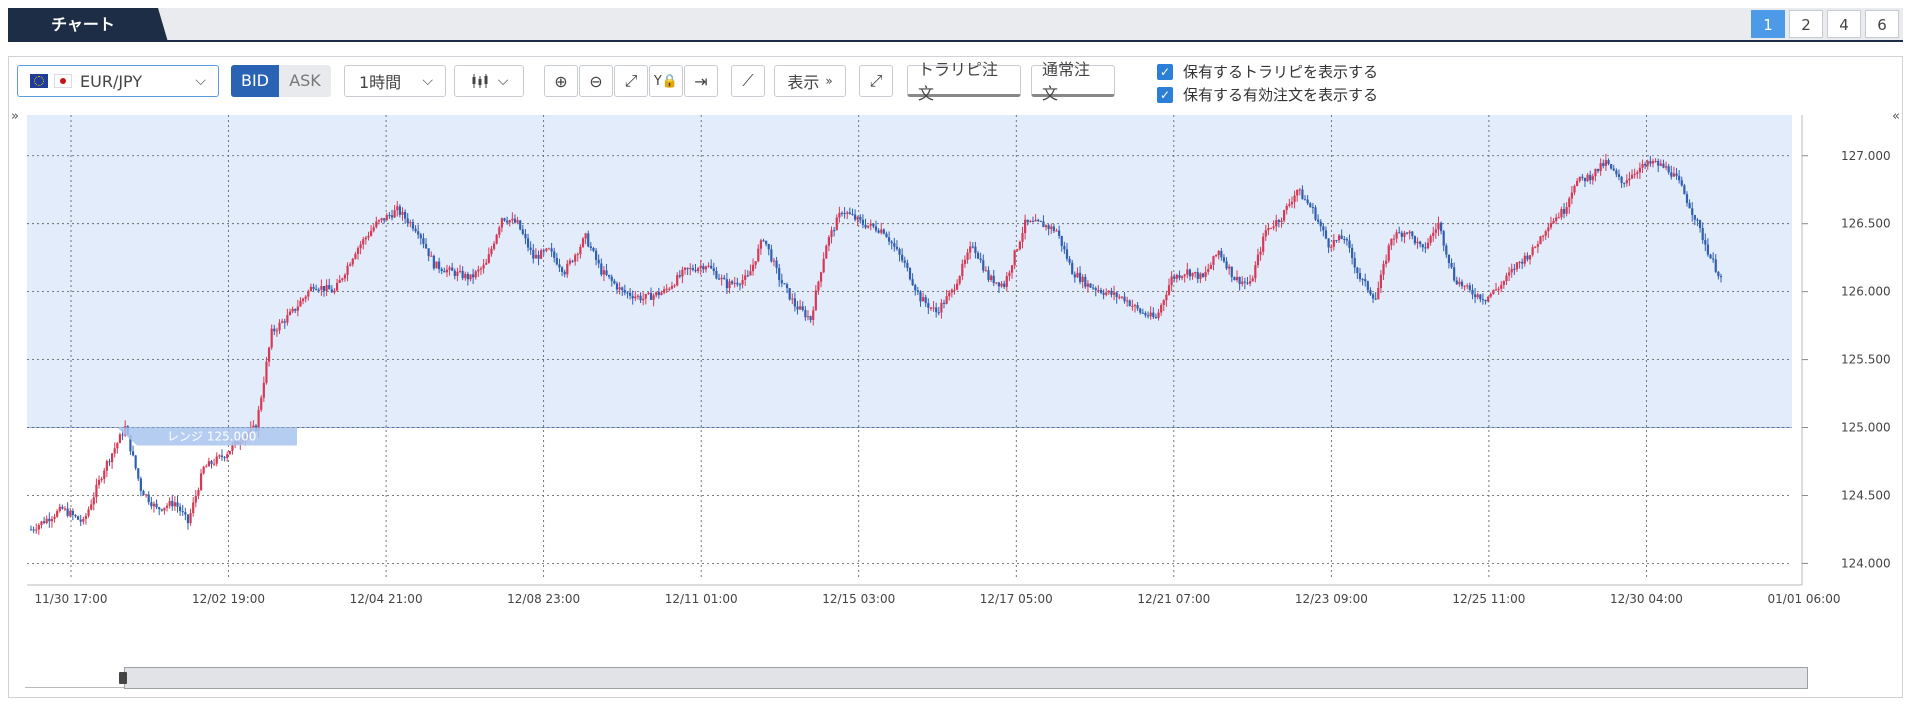 This screenshot has width=1911, height=705. What do you see at coordinates (255, 81) in the screenshot?
I see `bid-button: BID` at bounding box center [255, 81].